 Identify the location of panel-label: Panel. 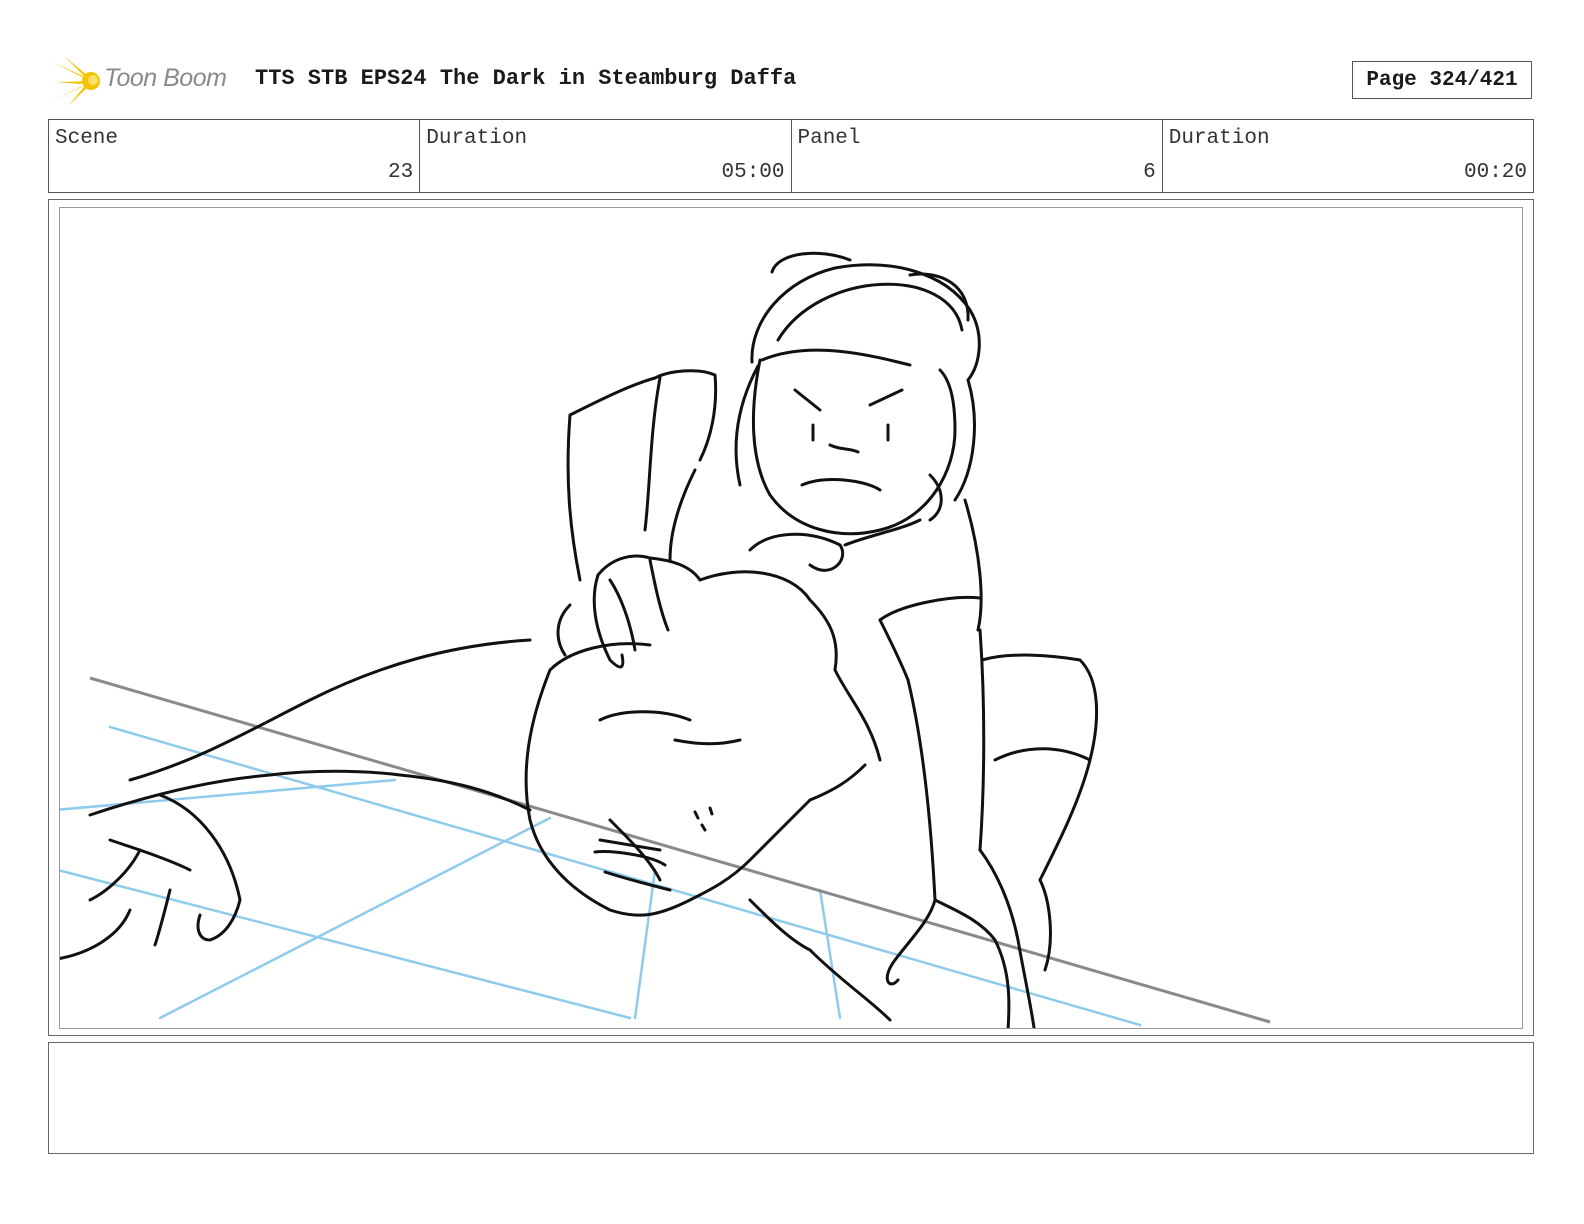
(829, 138).